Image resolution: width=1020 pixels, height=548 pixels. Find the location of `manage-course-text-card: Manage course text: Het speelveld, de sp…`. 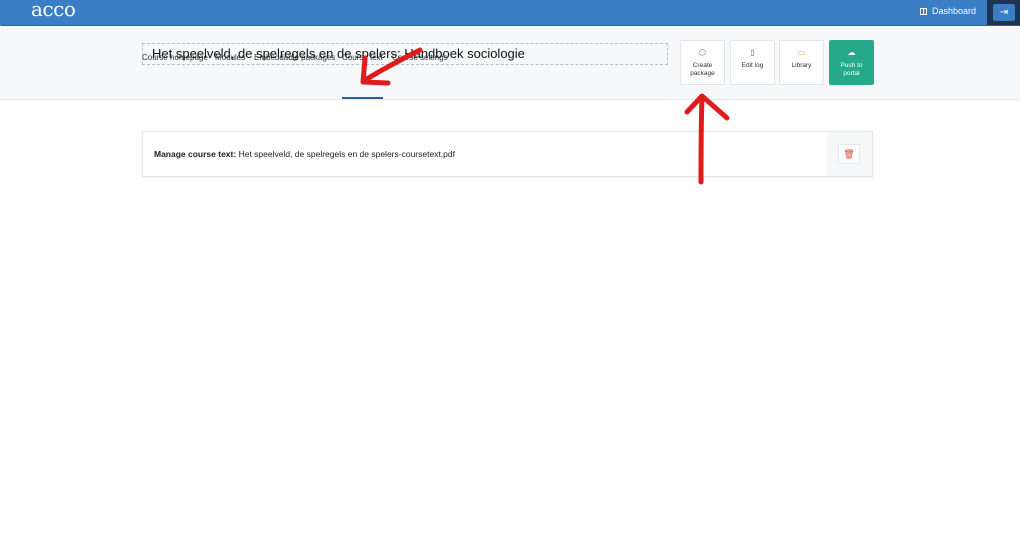

manage-course-text-card: Manage course text: Het speelveld, de sp… is located at coordinates (507, 154).